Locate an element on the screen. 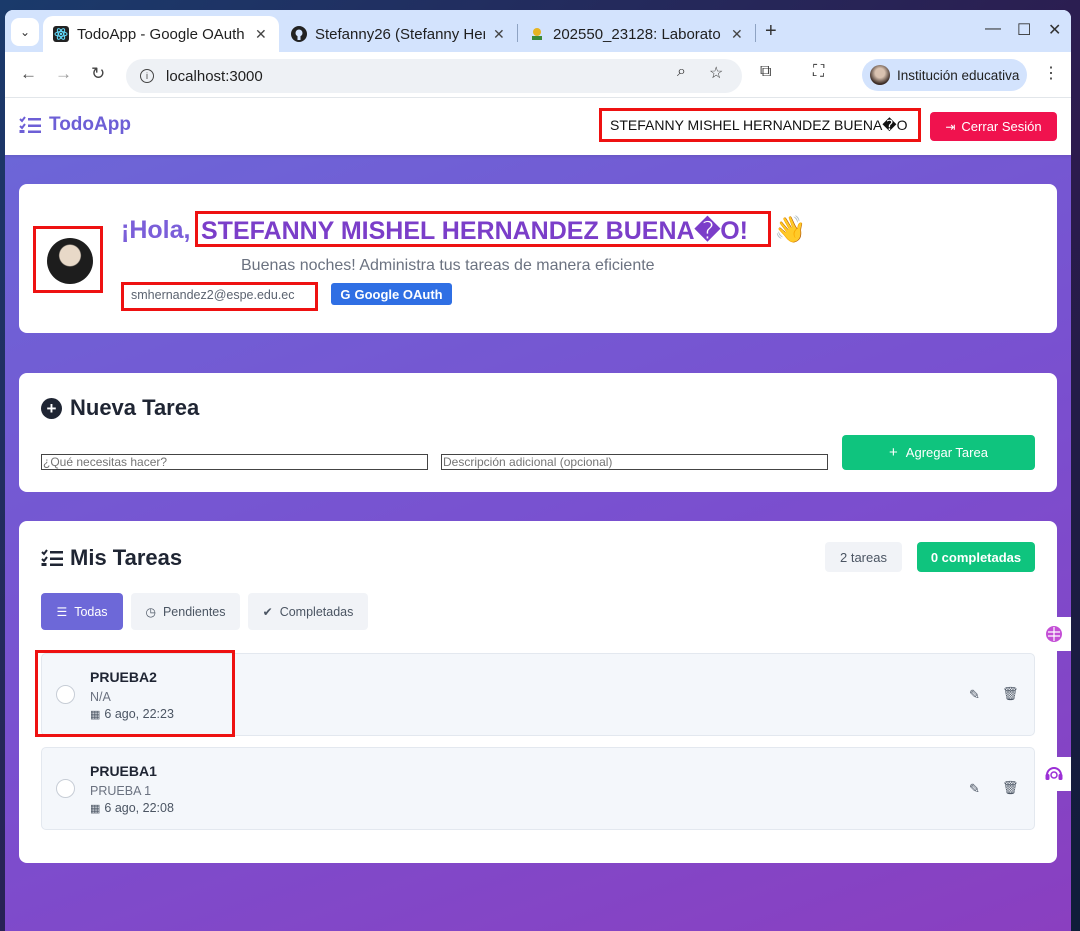  tab-search-button: ⌄ is located at coordinates (25, 32).